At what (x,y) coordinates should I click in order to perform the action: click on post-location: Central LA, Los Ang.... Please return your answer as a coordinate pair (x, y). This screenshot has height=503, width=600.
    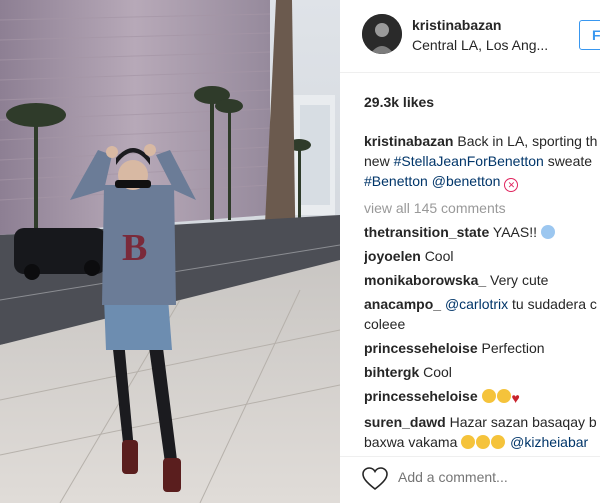
    Looking at the image, I should click on (482, 45).